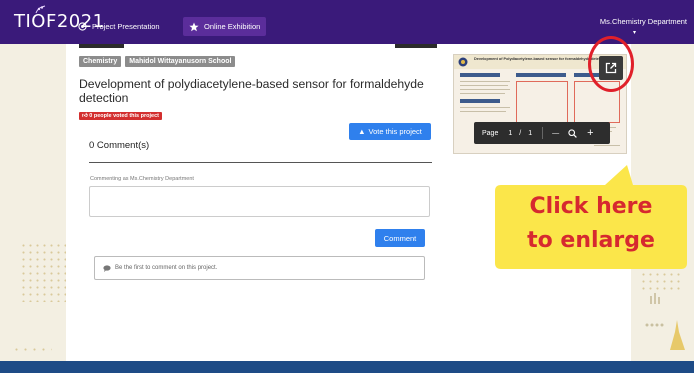 The height and width of the screenshot is (373, 694). I want to click on total-pages: 1, so click(530, 133).